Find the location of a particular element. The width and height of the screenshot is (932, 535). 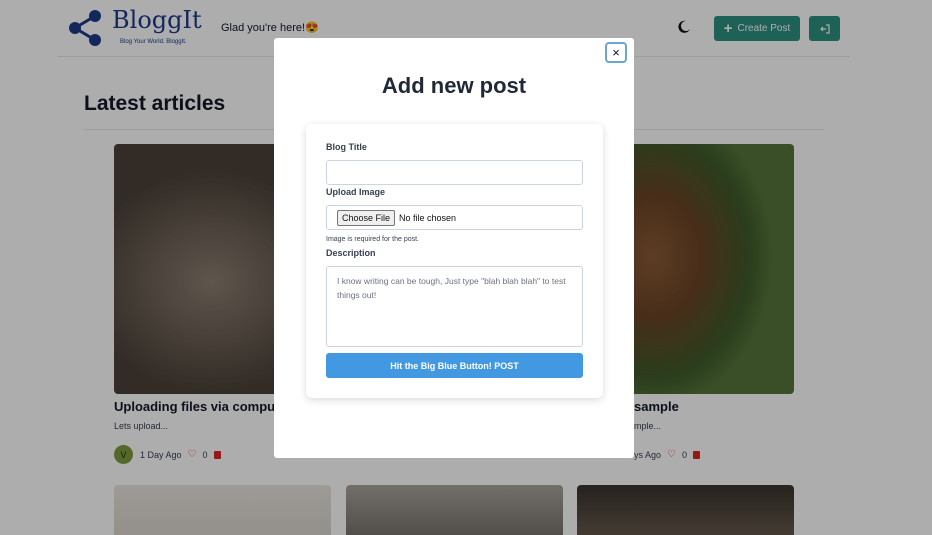

image-file-input: Choose File No file chosen is located at coordinates (454, 217).